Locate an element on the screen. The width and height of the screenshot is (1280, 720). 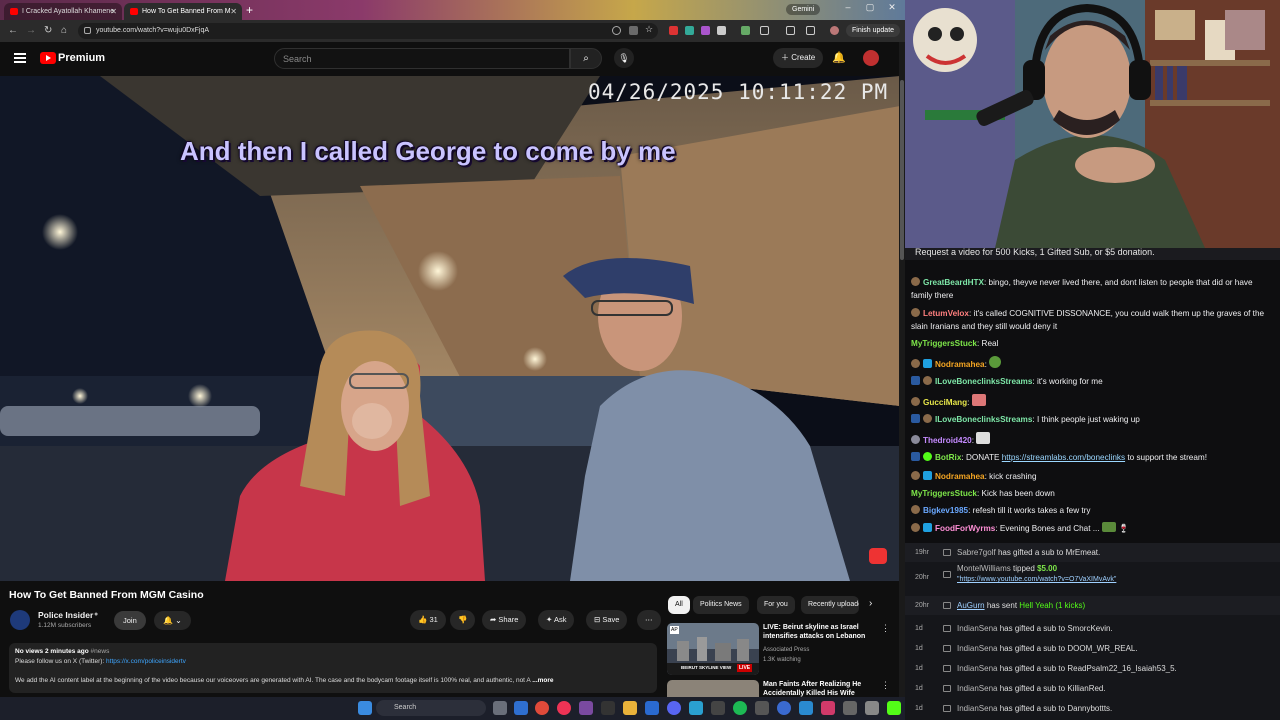
kick-icon is located at coordinates (894, 708).